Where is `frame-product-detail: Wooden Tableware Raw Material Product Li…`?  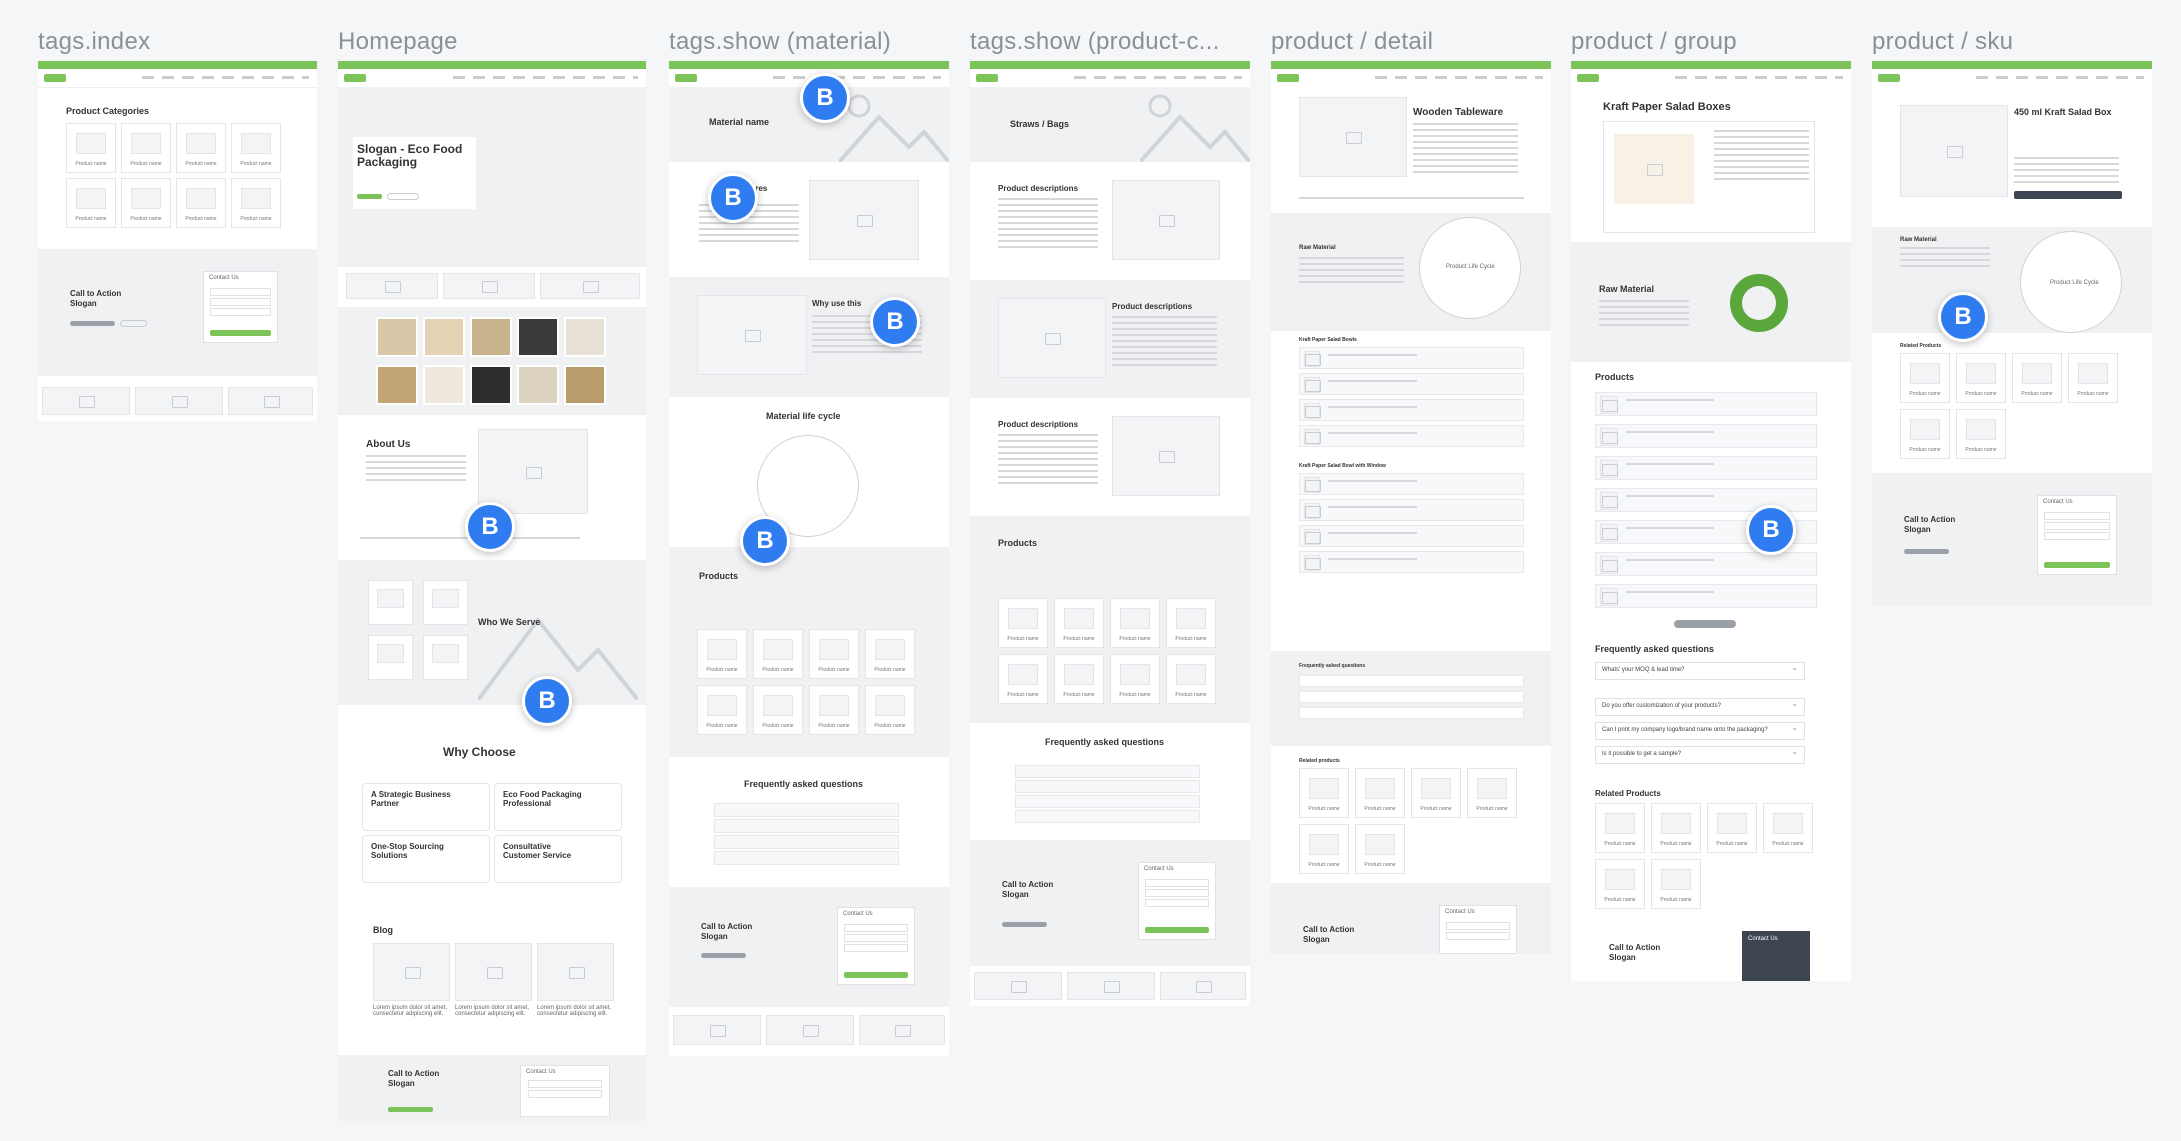
frame-product-detail: Wooden Tableware Raw Material Product Li… is located at coordinates (1411, 507).